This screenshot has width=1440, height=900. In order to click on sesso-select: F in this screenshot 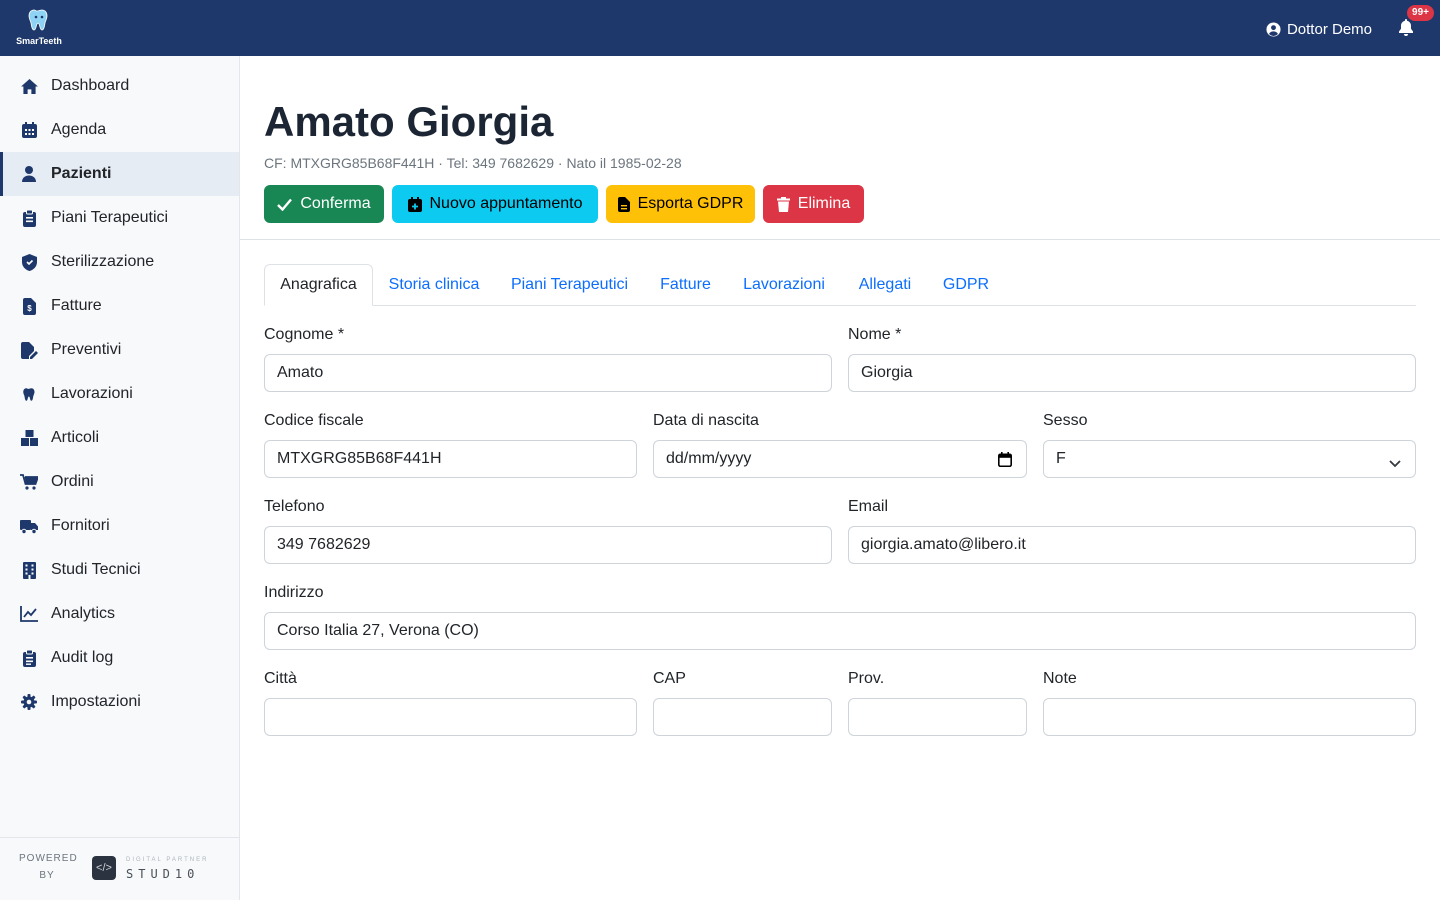, I will do `click(1229, 459)`.